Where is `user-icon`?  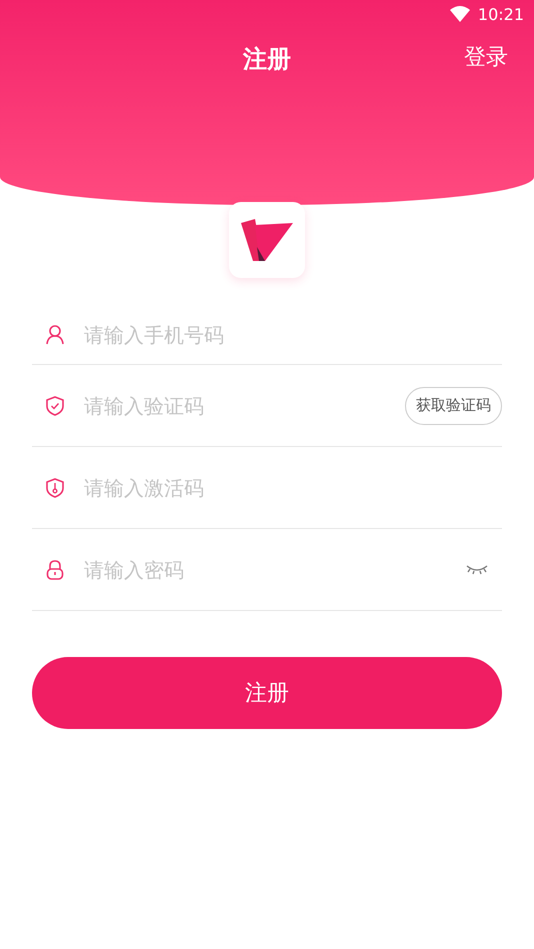 user-icon is located at coordinates (55, 335).